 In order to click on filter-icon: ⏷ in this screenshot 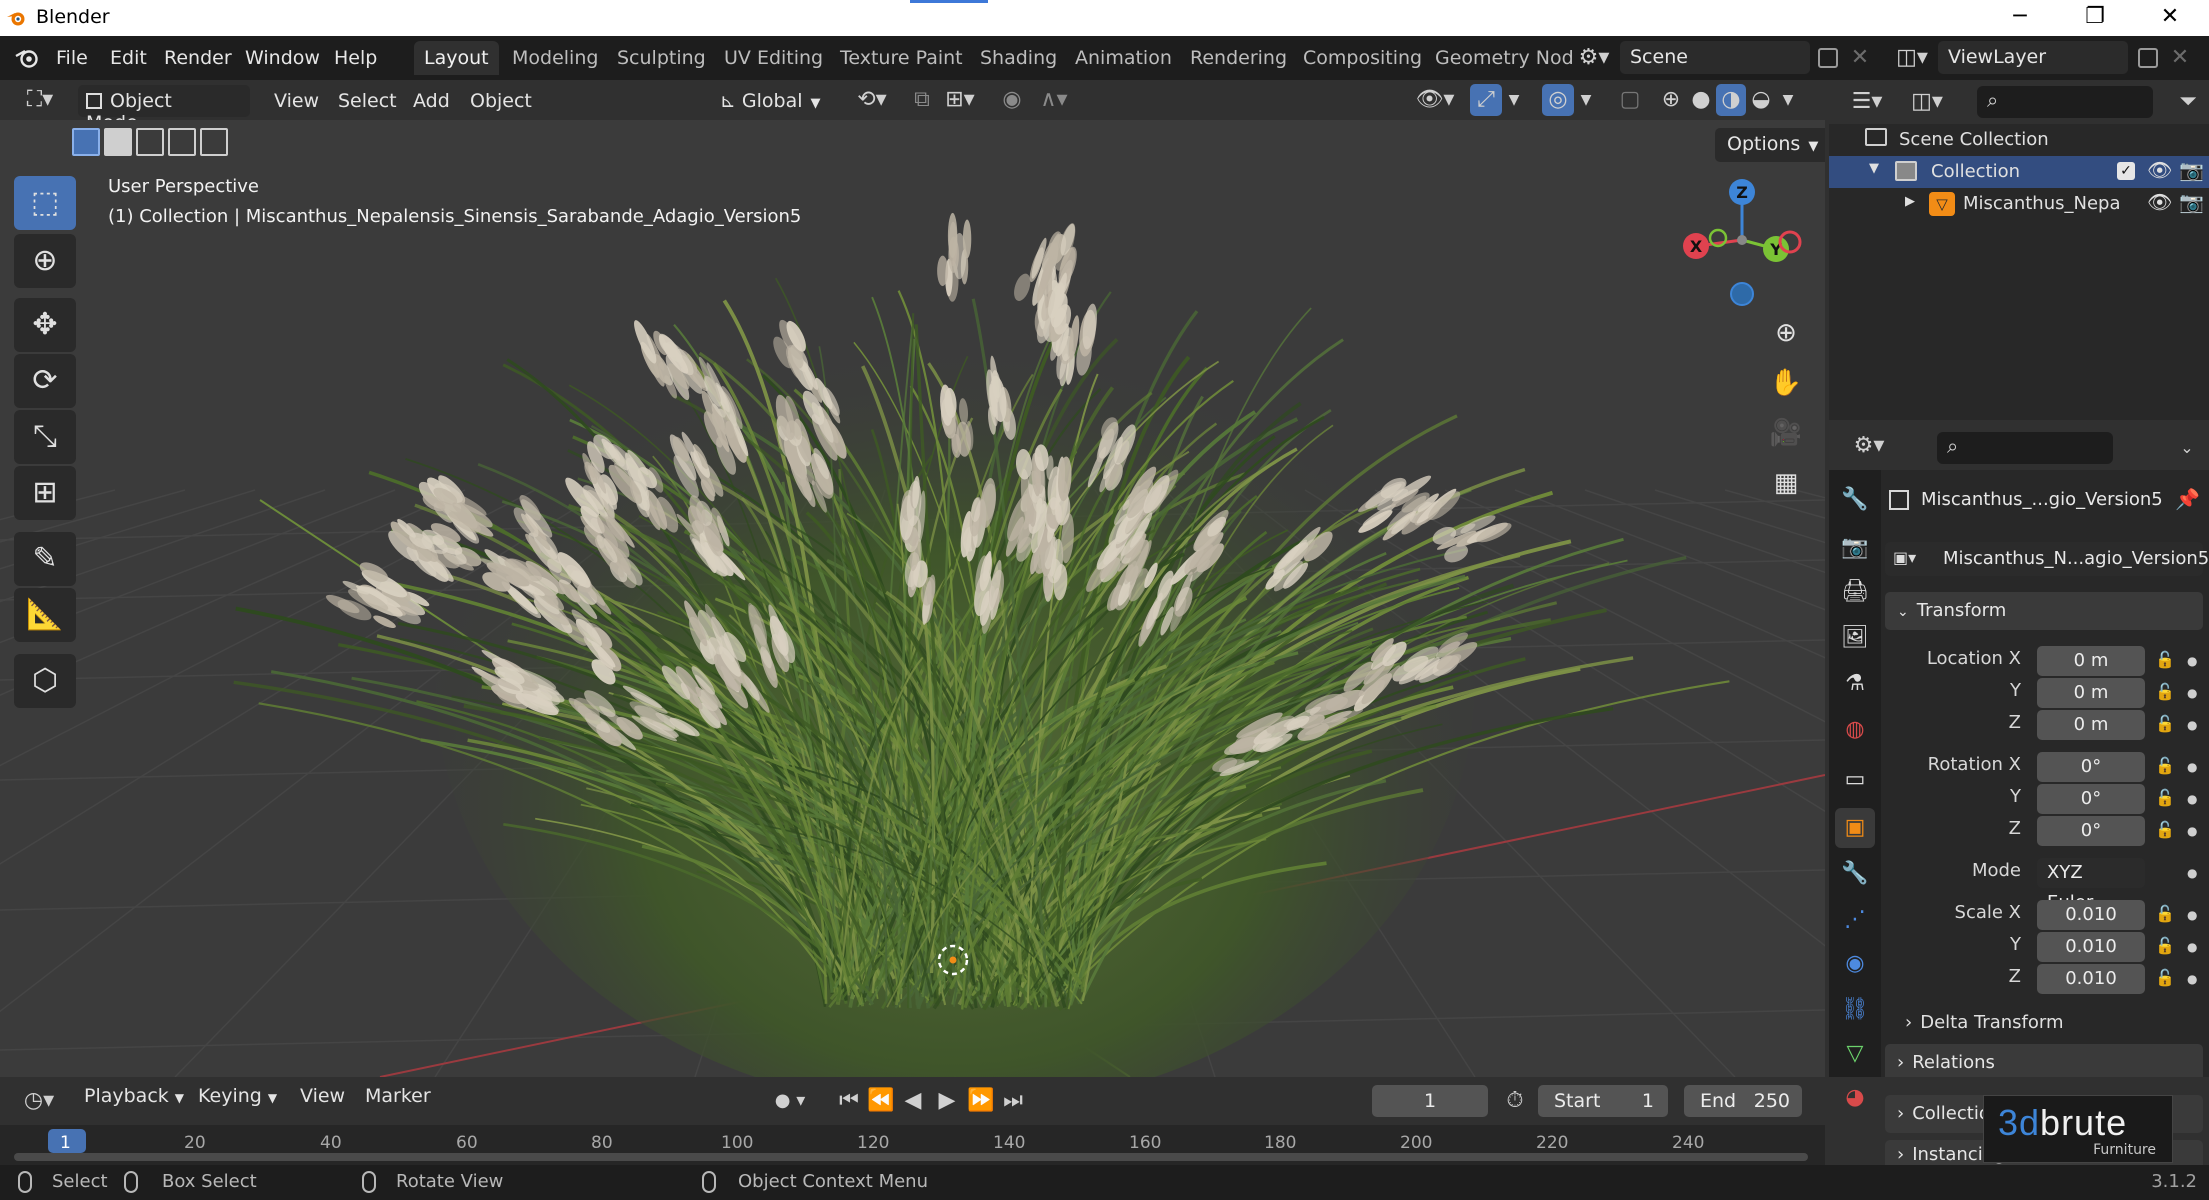, I will do `click(2188, 102)`.